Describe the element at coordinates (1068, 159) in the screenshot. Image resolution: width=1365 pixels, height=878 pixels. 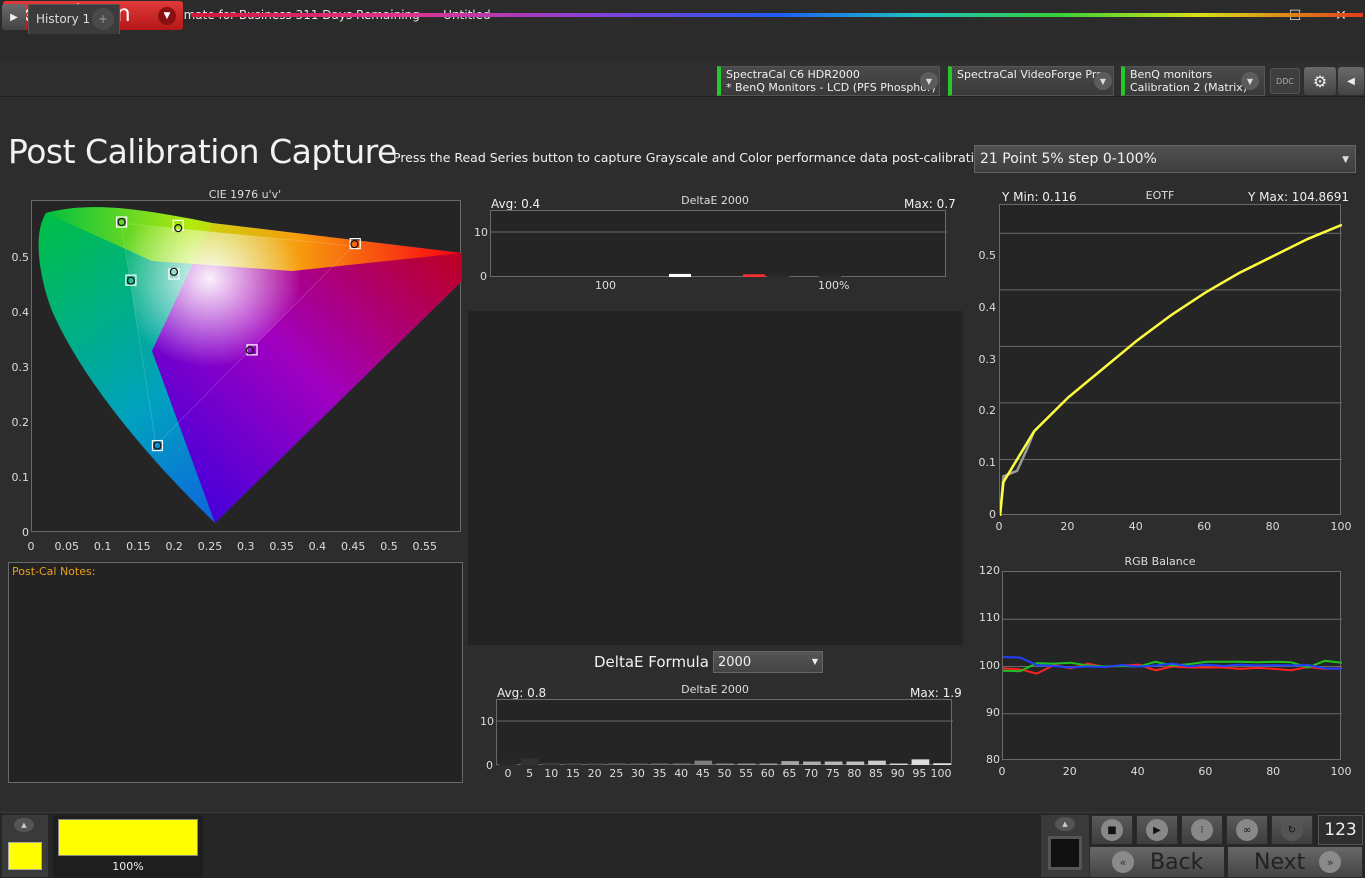
I see `series-select-value: 21 Point 5% step 0-100%` at that location.